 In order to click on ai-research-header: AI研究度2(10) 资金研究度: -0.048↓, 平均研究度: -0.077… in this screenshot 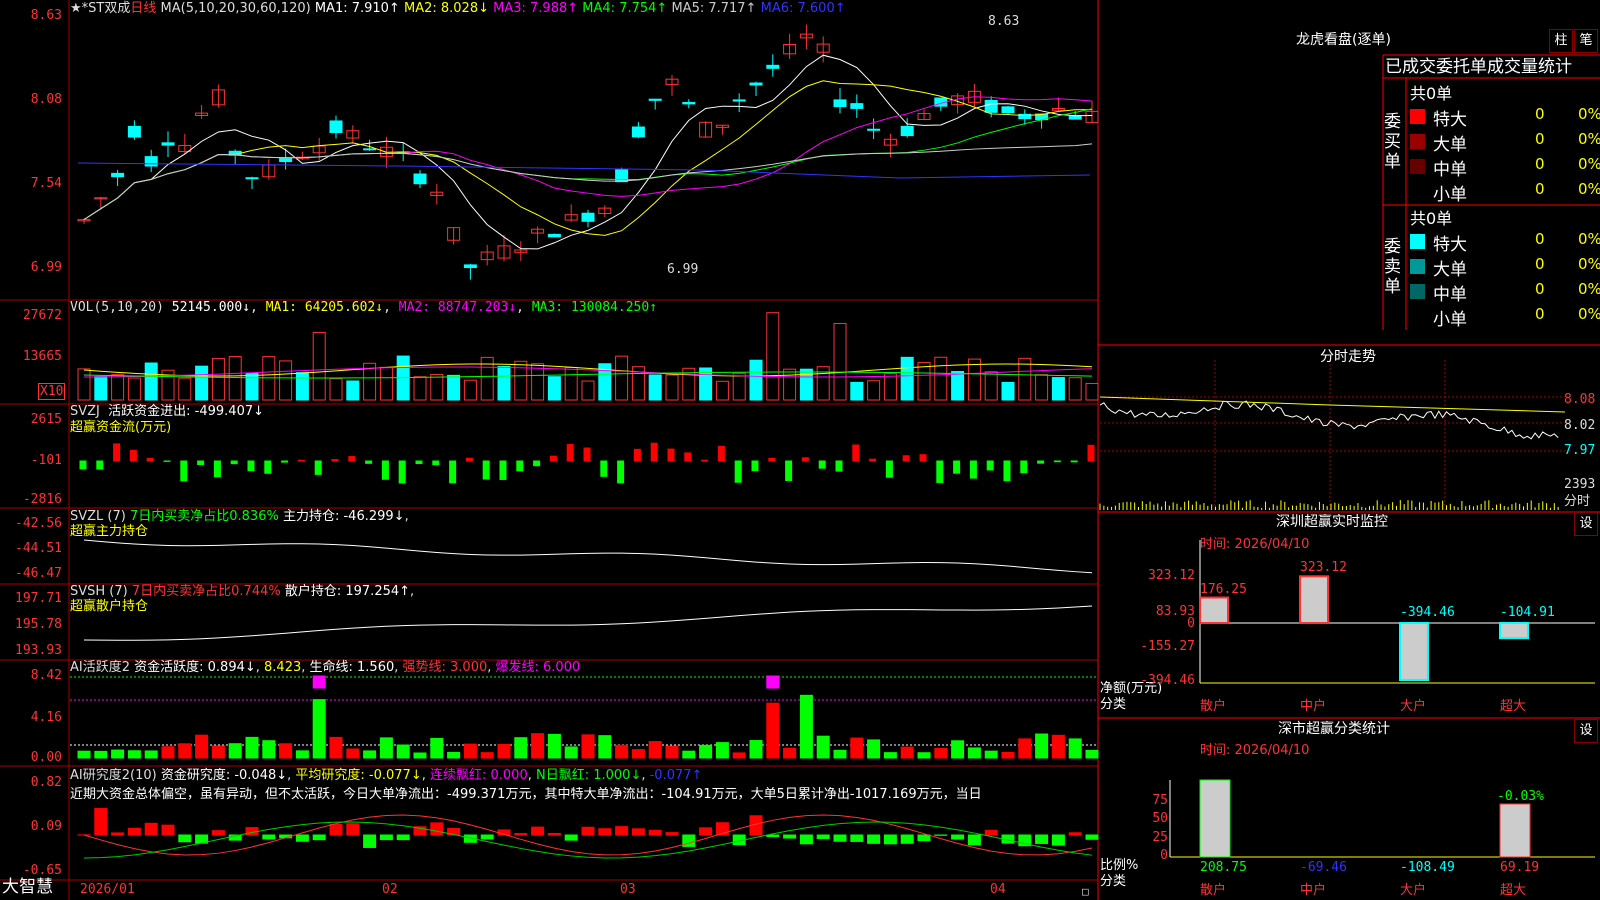, I will do `click(386, 775)`.